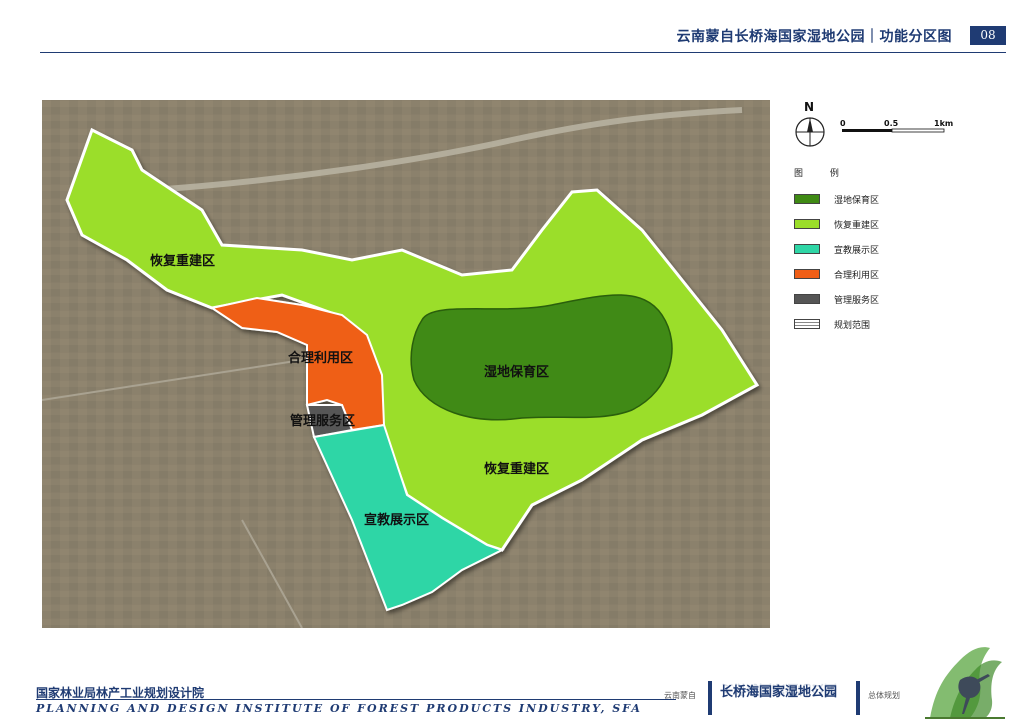 The height and width of the screenshot is (724, 1024). Describe the element at coordinates (814, 37) in the screenshot. I see `page-title: 云南蒙自长桥海国家湿地公园｜功能分区图` at that location.